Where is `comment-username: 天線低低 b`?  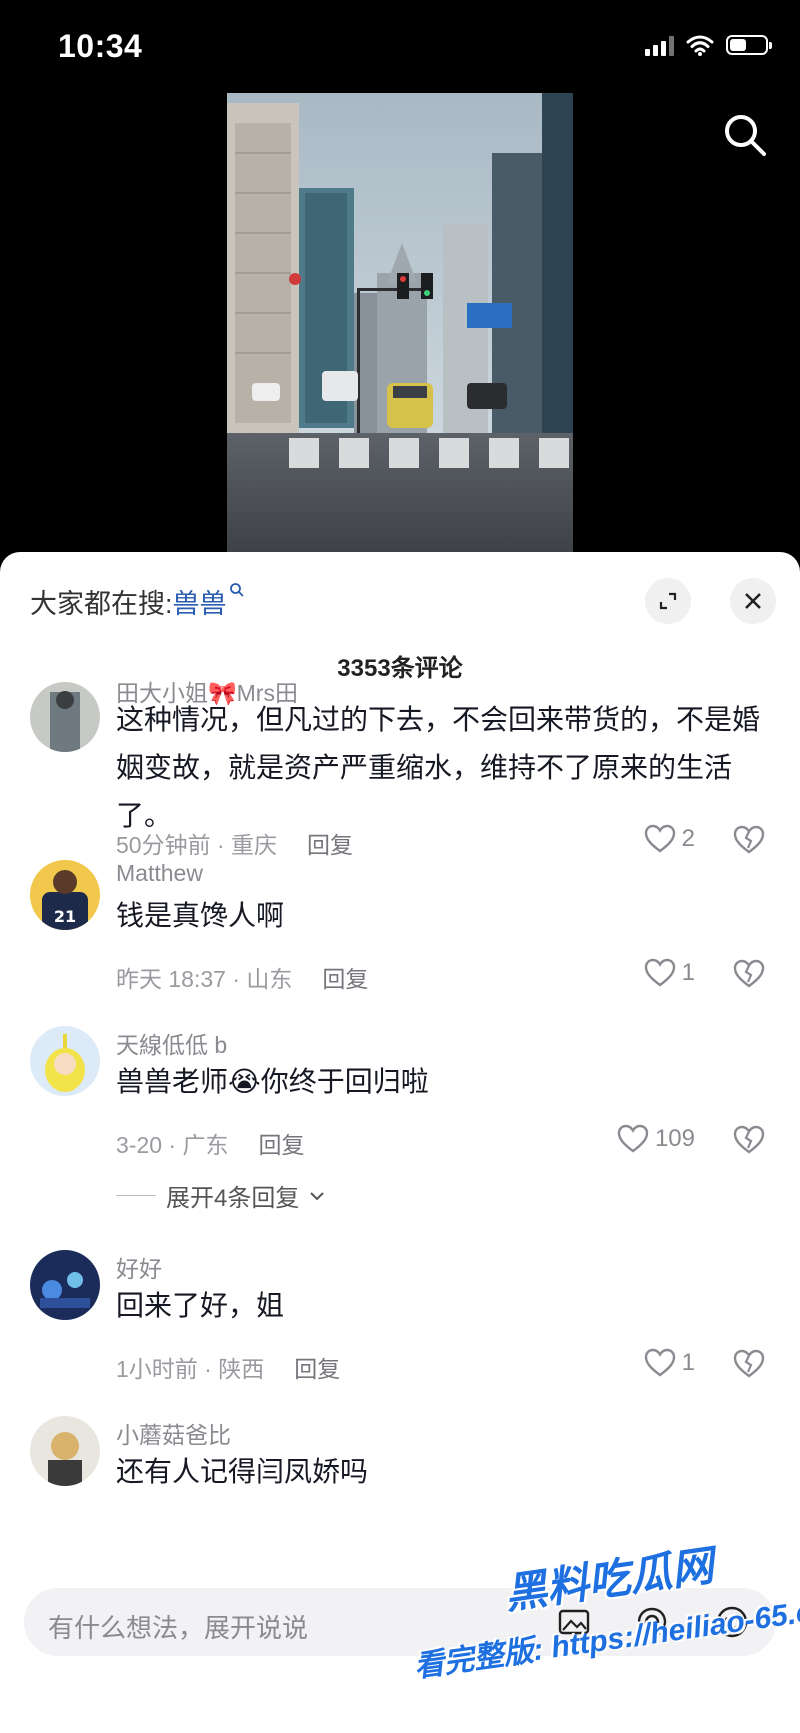 comment-username: 天線低低 b is located at coordinates (171, 1043).